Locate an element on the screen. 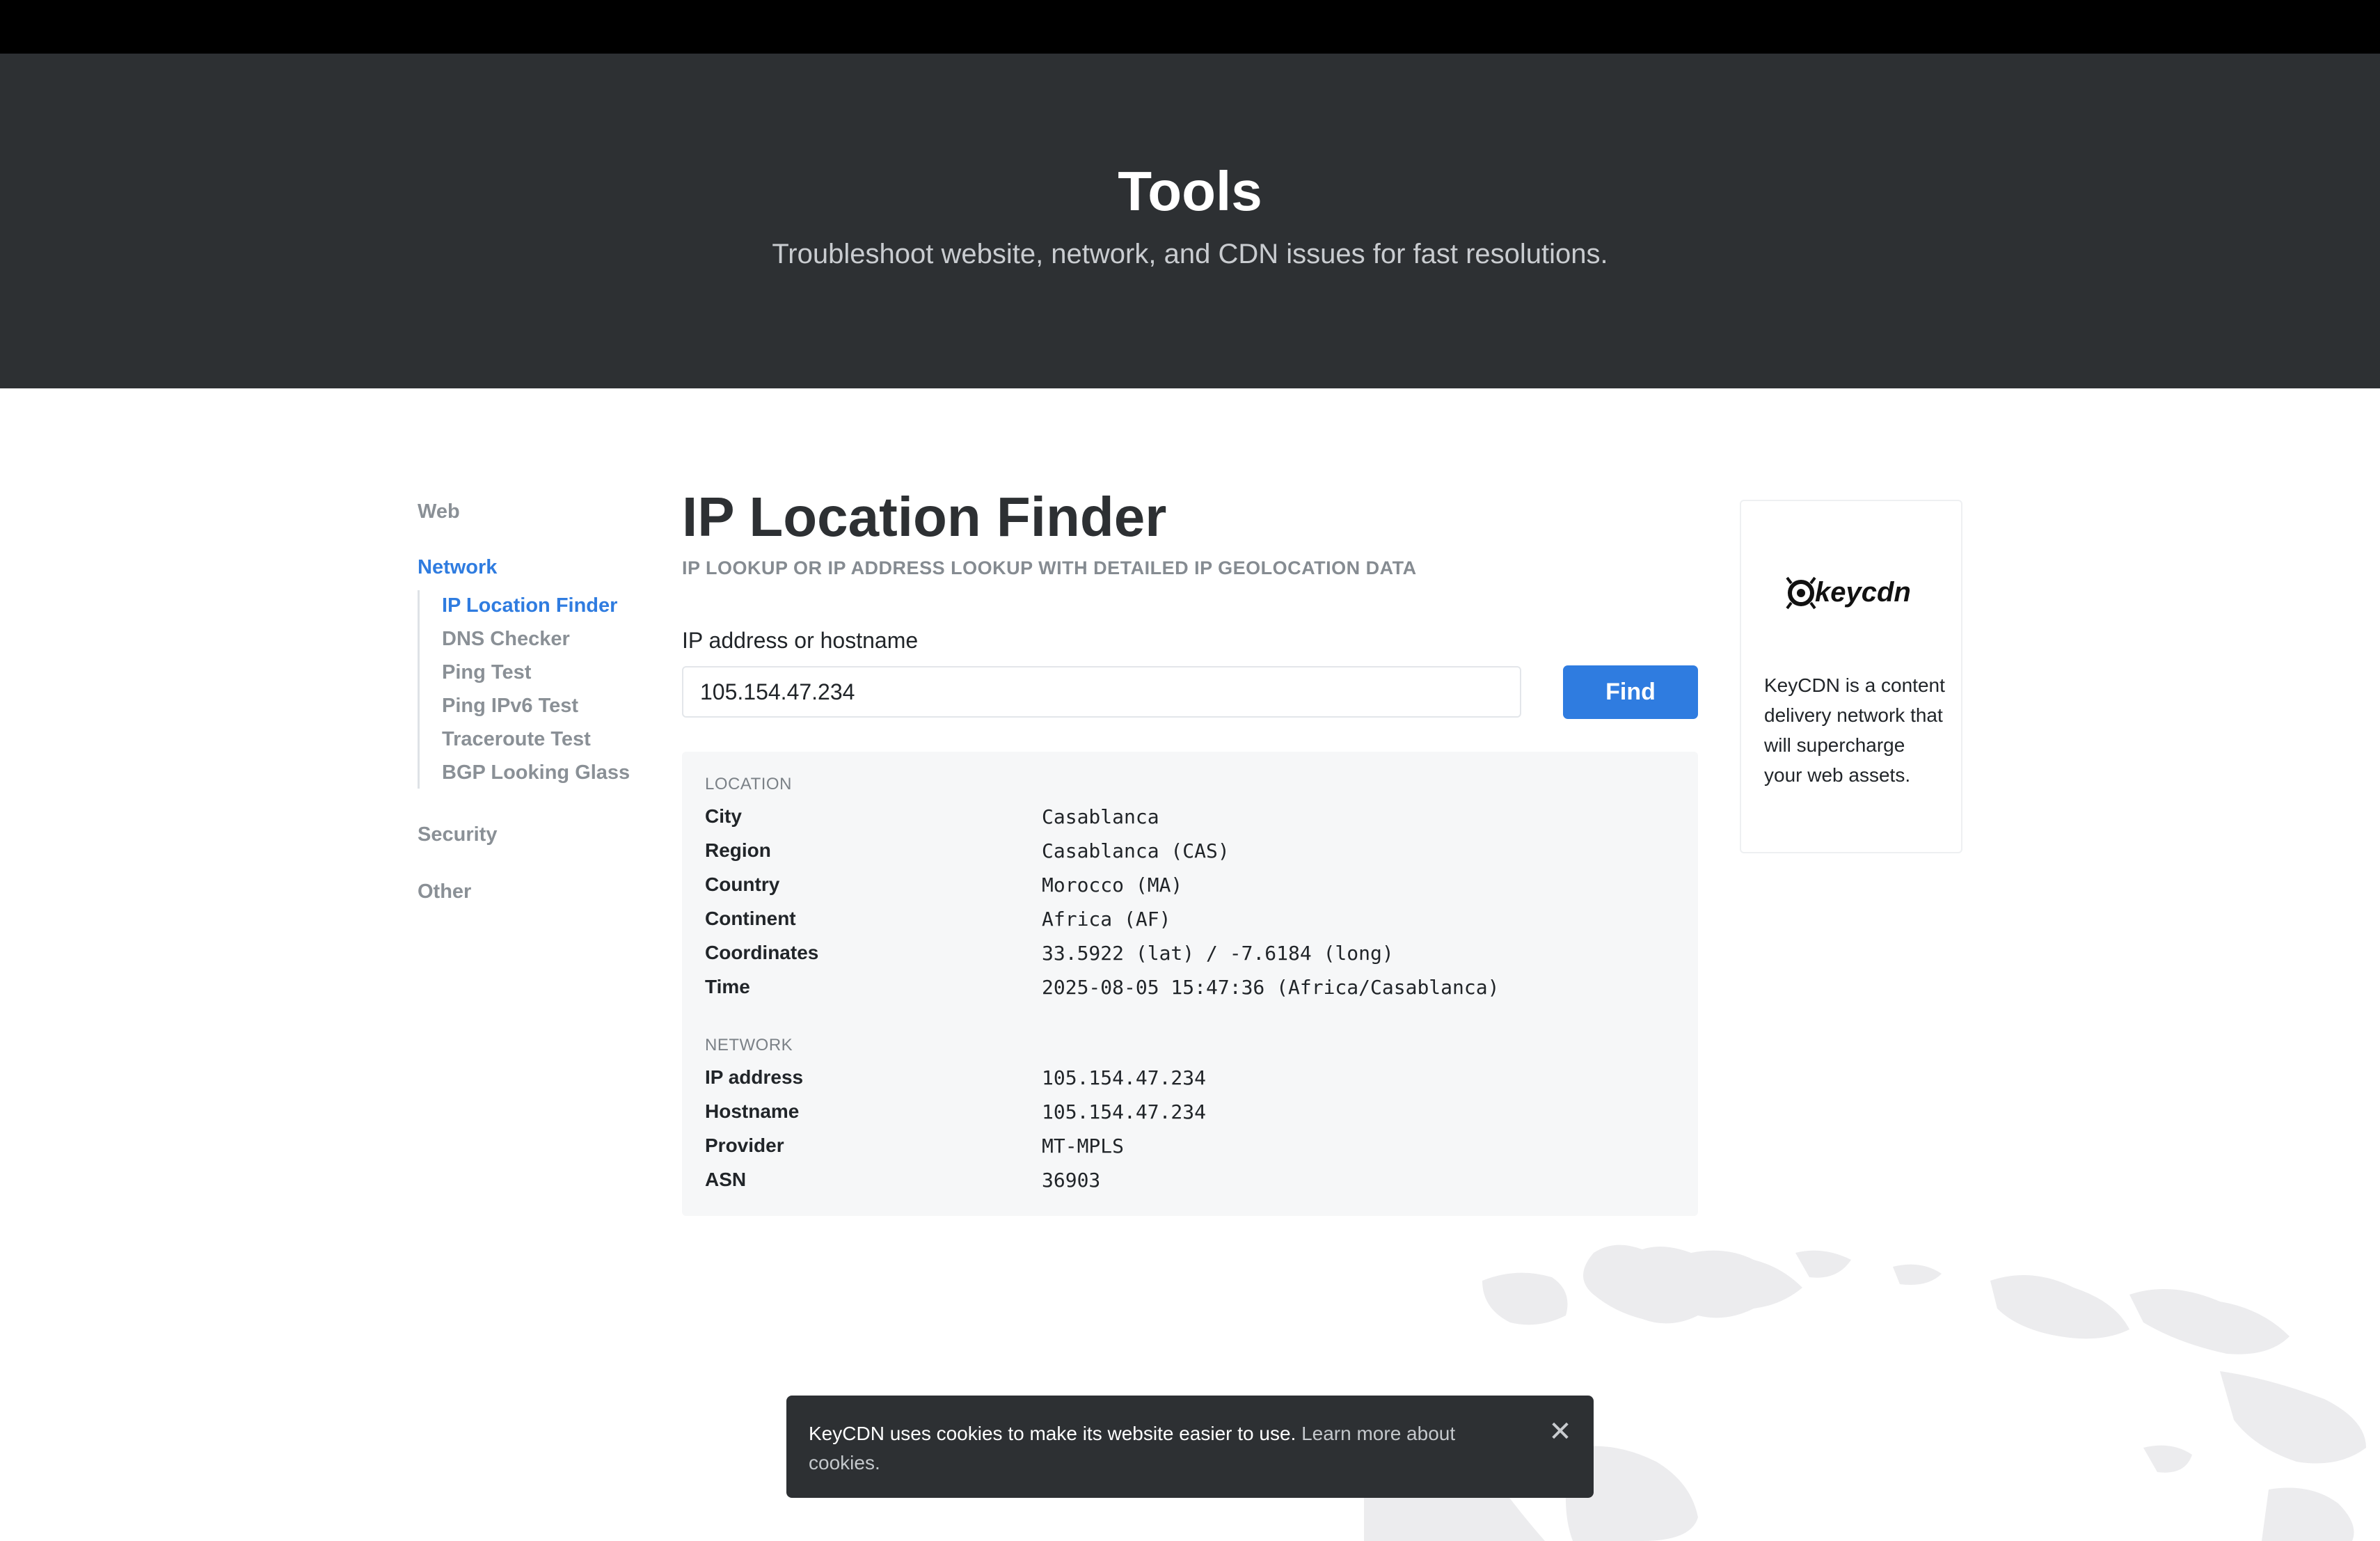 Image resolution: width=2380 pixels, height=1541 pixels. ip-field-label: IP address or hostname is located at coordinates (801, 640).